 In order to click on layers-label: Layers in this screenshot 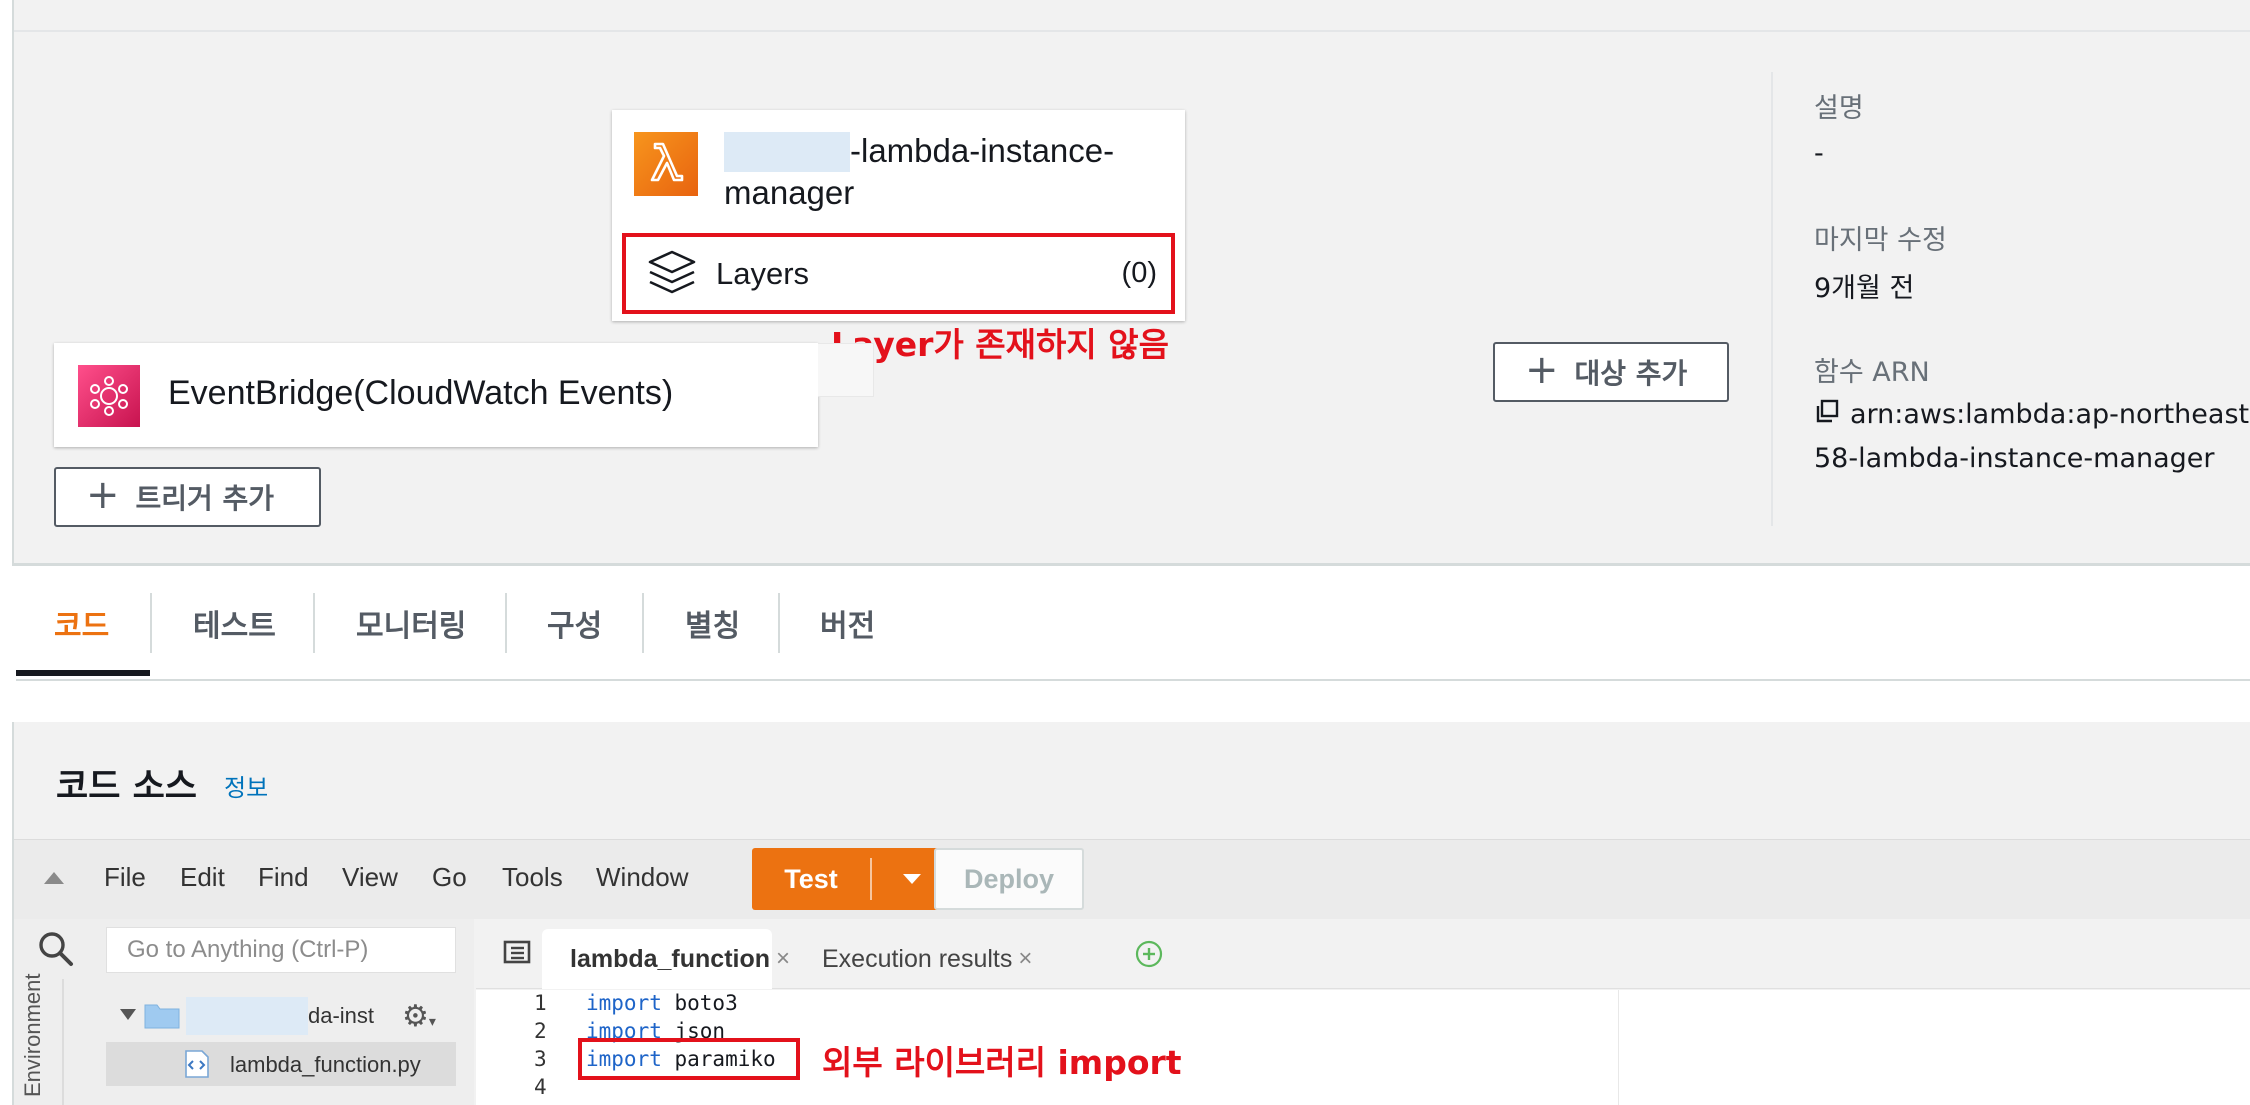, I will do `click(763, 273)`.